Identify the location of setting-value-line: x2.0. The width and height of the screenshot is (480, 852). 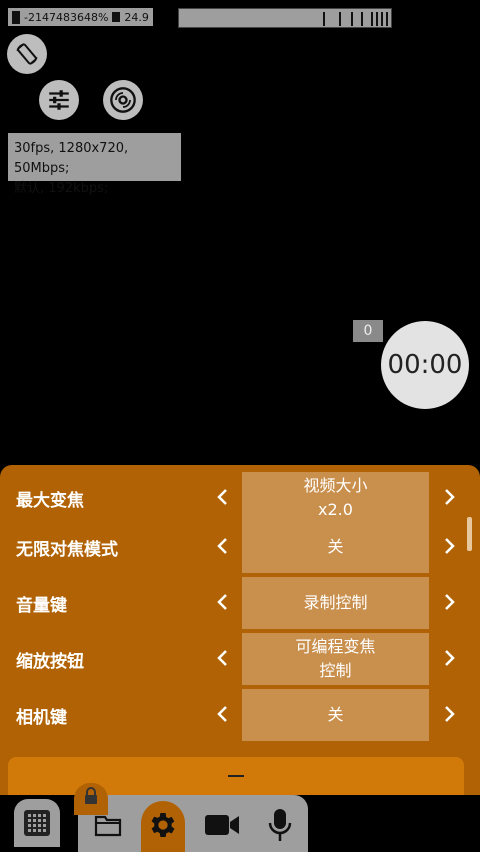
(335, 509).